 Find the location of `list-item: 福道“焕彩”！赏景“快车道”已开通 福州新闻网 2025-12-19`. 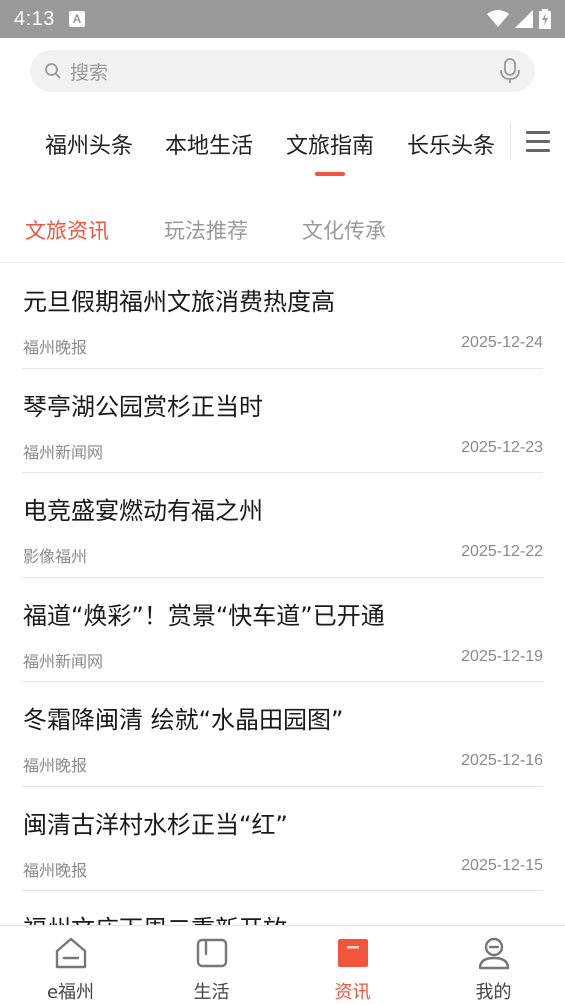

list-item: 福道“焕彩”！赏景“快车道”已开通 福州新闻网 2025-12-19 is located at coordinates (282, 630).